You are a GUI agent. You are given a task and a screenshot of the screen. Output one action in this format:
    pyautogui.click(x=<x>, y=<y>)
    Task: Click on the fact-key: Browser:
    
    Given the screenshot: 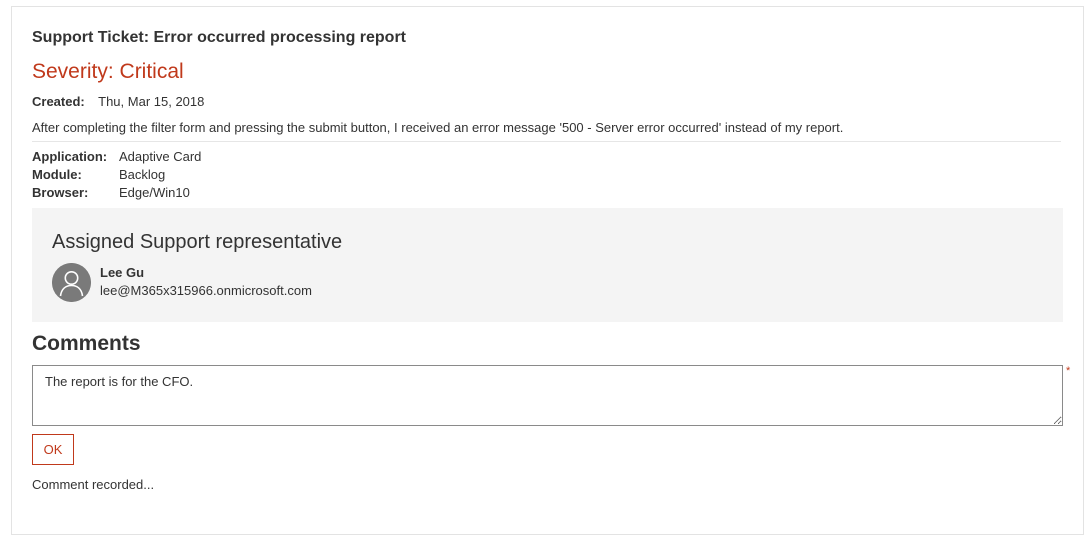 What is the action you would take?
    pyautogui.click(x=60, y=192)
    